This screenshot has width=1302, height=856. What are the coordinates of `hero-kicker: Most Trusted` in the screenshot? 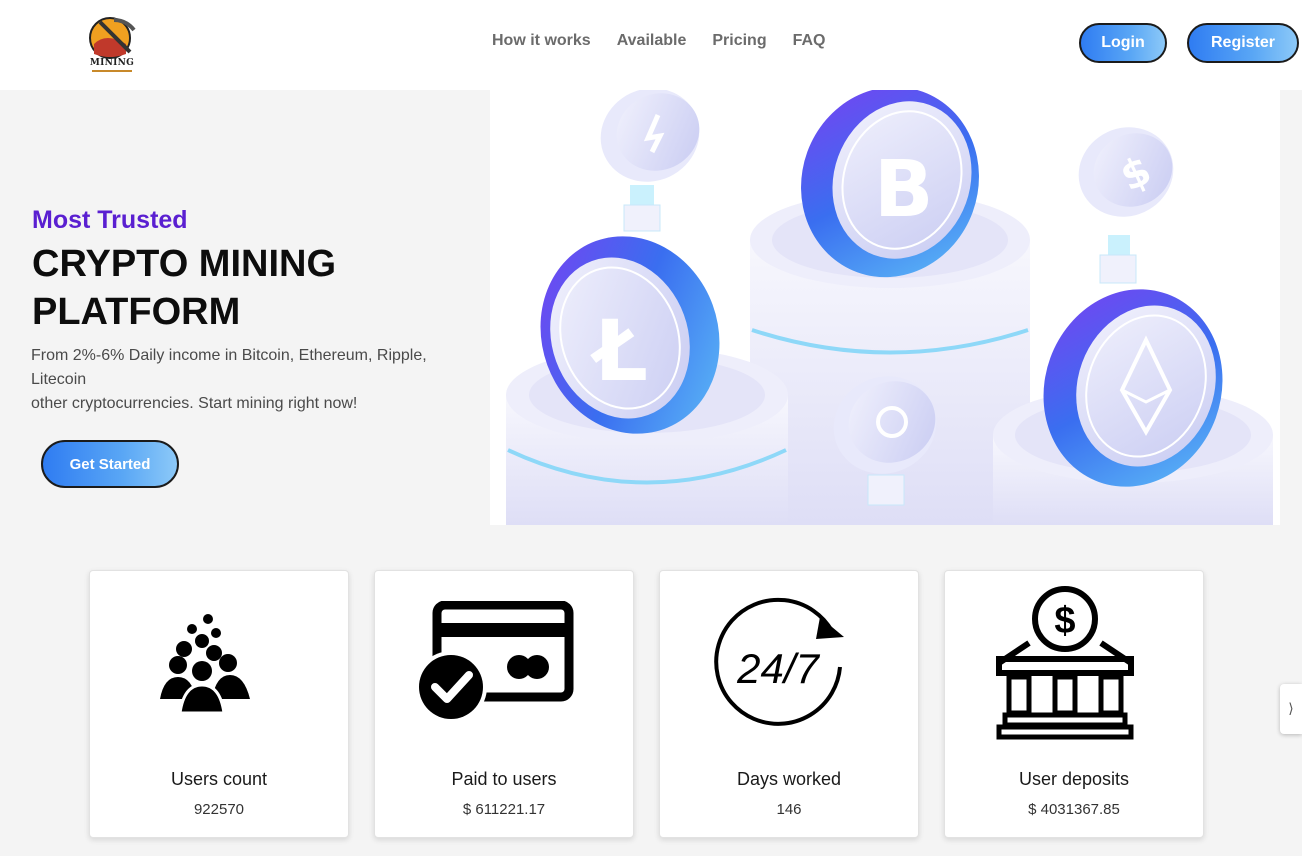 It's located at (110, 220).